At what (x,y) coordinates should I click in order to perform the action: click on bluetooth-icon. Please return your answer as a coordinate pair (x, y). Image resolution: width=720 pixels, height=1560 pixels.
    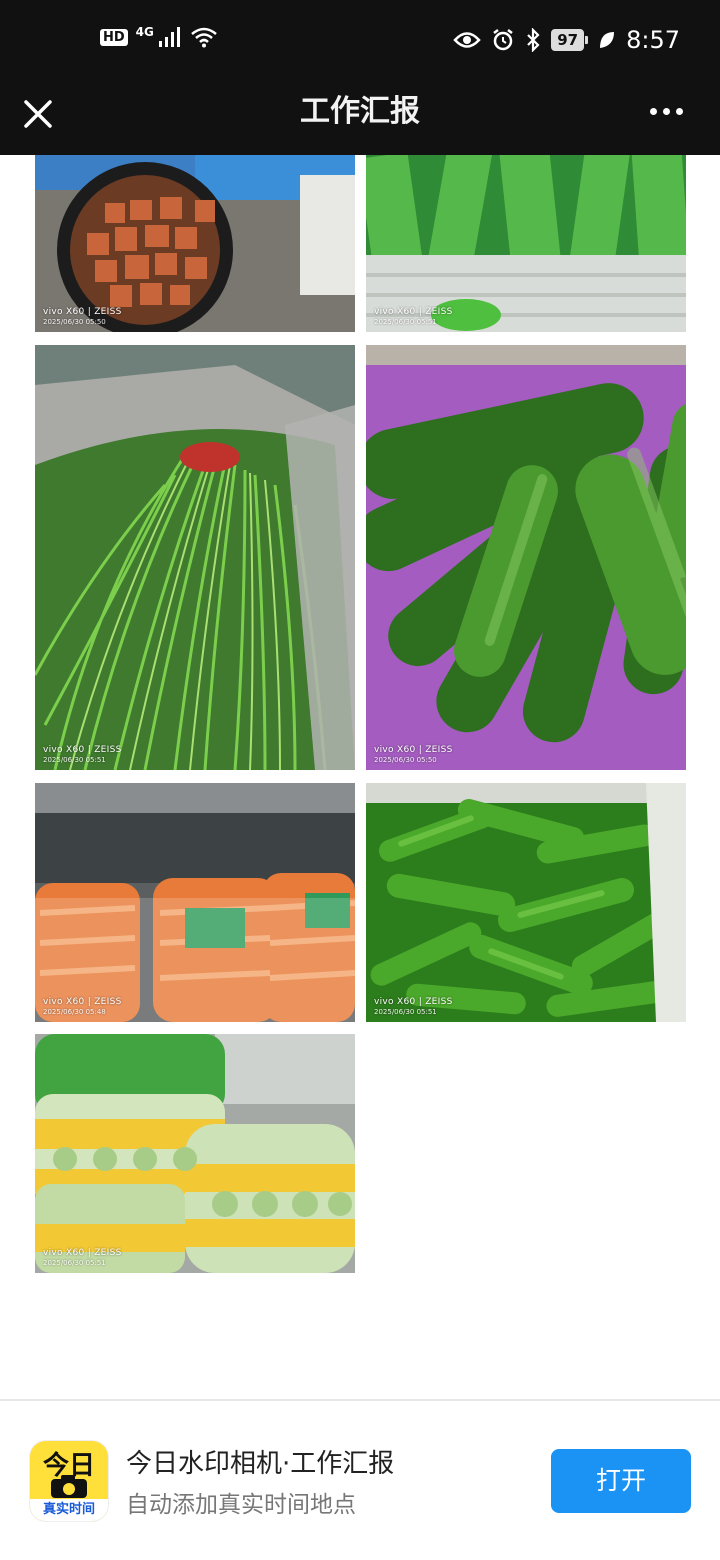
    Looking at the image, I should click on (533, 40).